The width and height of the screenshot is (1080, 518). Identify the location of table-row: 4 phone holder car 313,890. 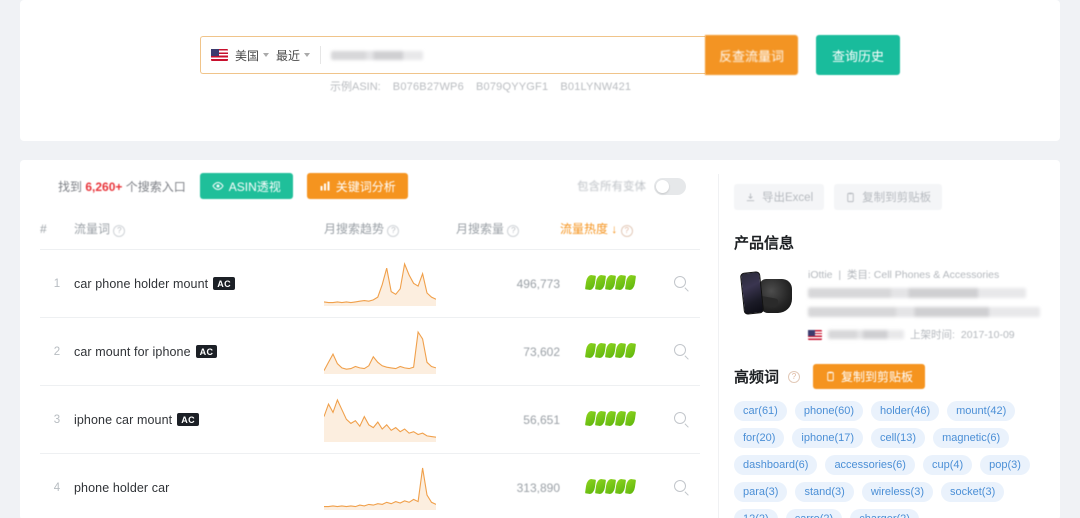
(370, 485).